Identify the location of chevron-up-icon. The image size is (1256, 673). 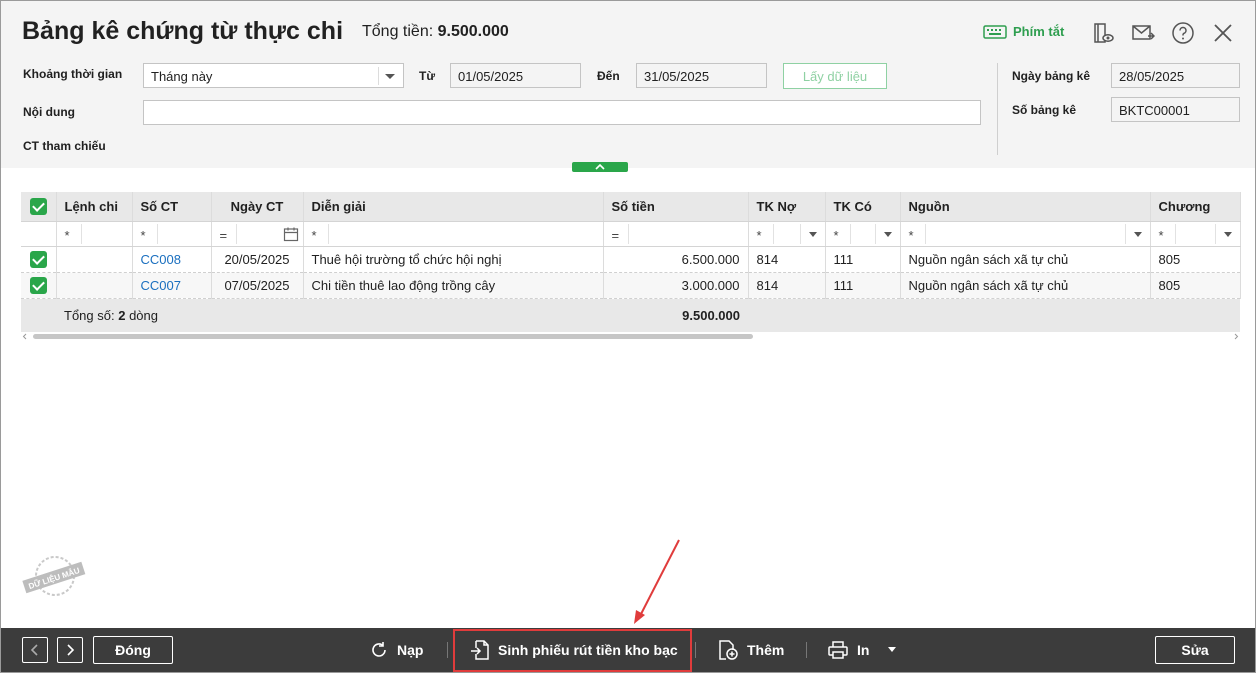
(600, 166).